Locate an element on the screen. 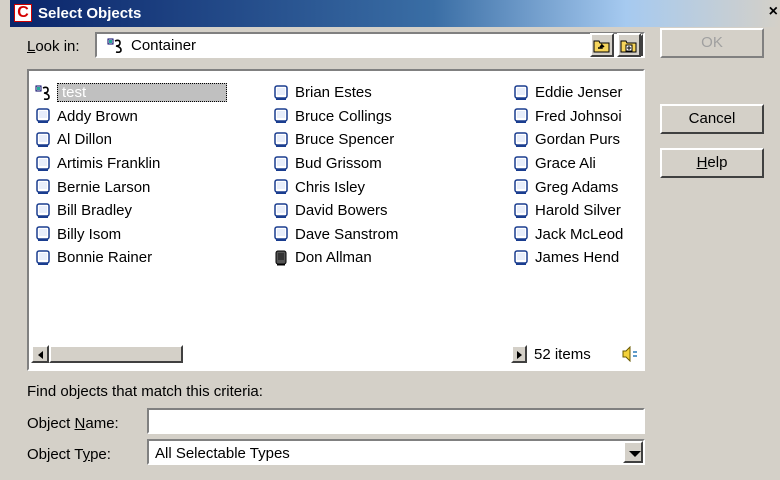  window-title: Select Objects is located at coordinates (90, 13).